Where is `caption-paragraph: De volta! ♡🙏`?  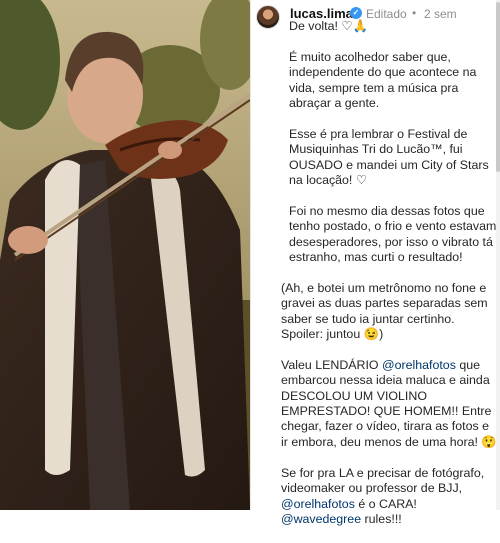 caption-paragraph: De volta! ♡🙏 is located at coordinates (328, 26).